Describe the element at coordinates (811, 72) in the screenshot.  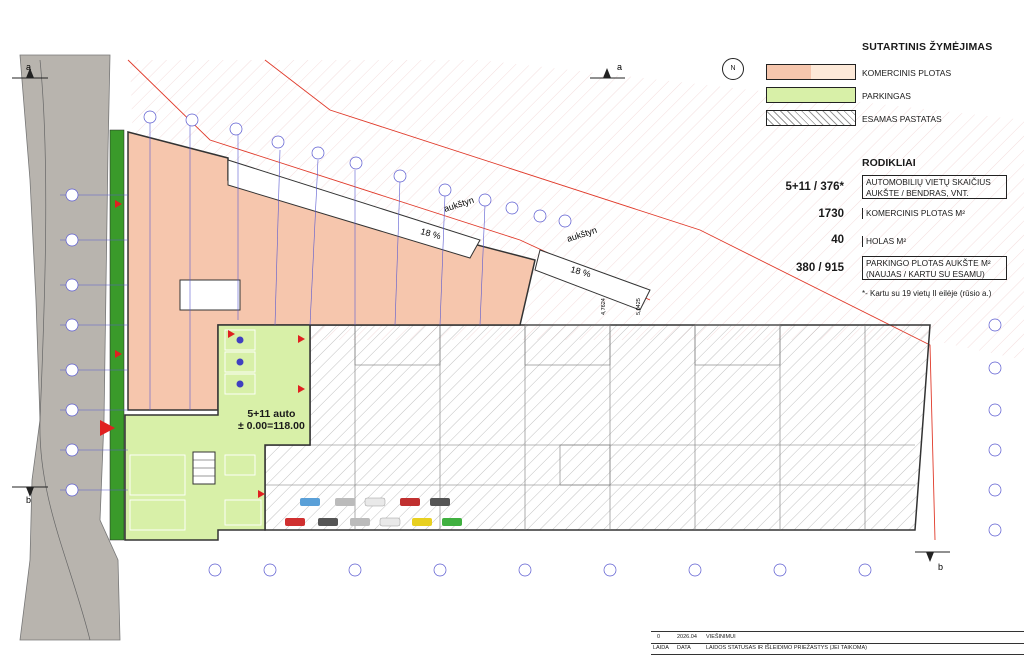
I see `legend-swatch-commercial` at that location.